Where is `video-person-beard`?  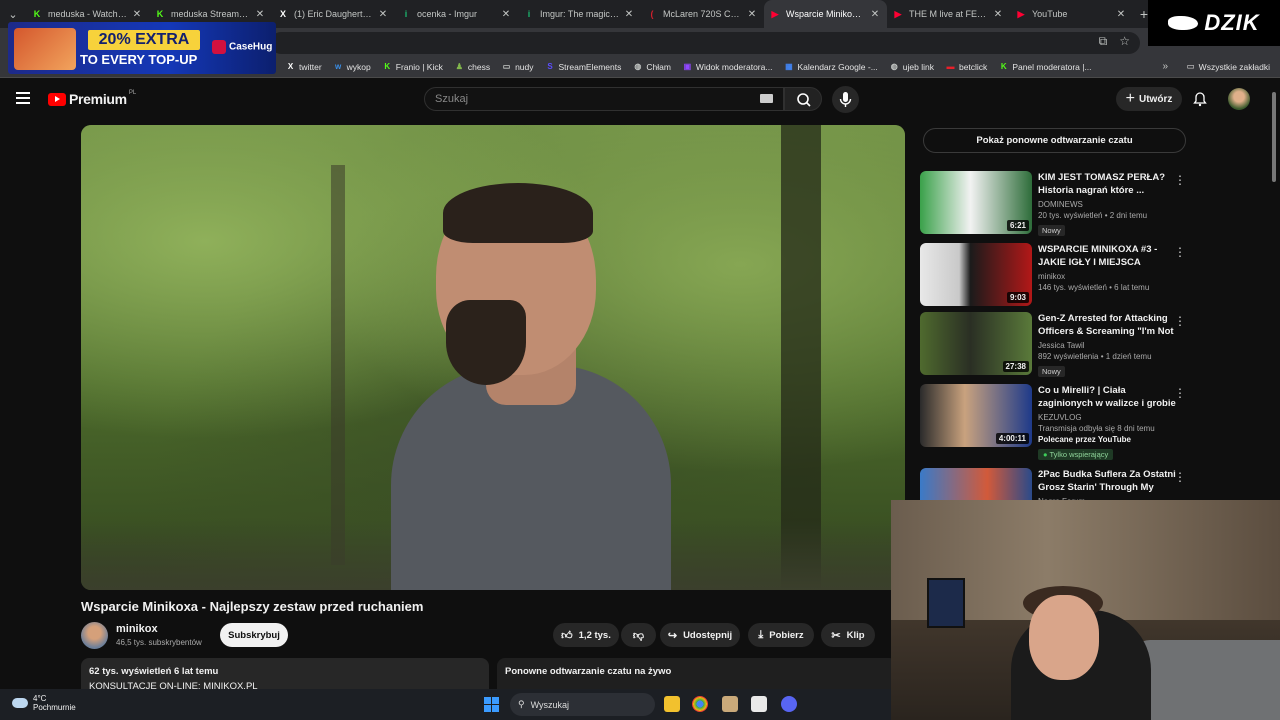 video-person-beard is located at coordinates (486, 342).